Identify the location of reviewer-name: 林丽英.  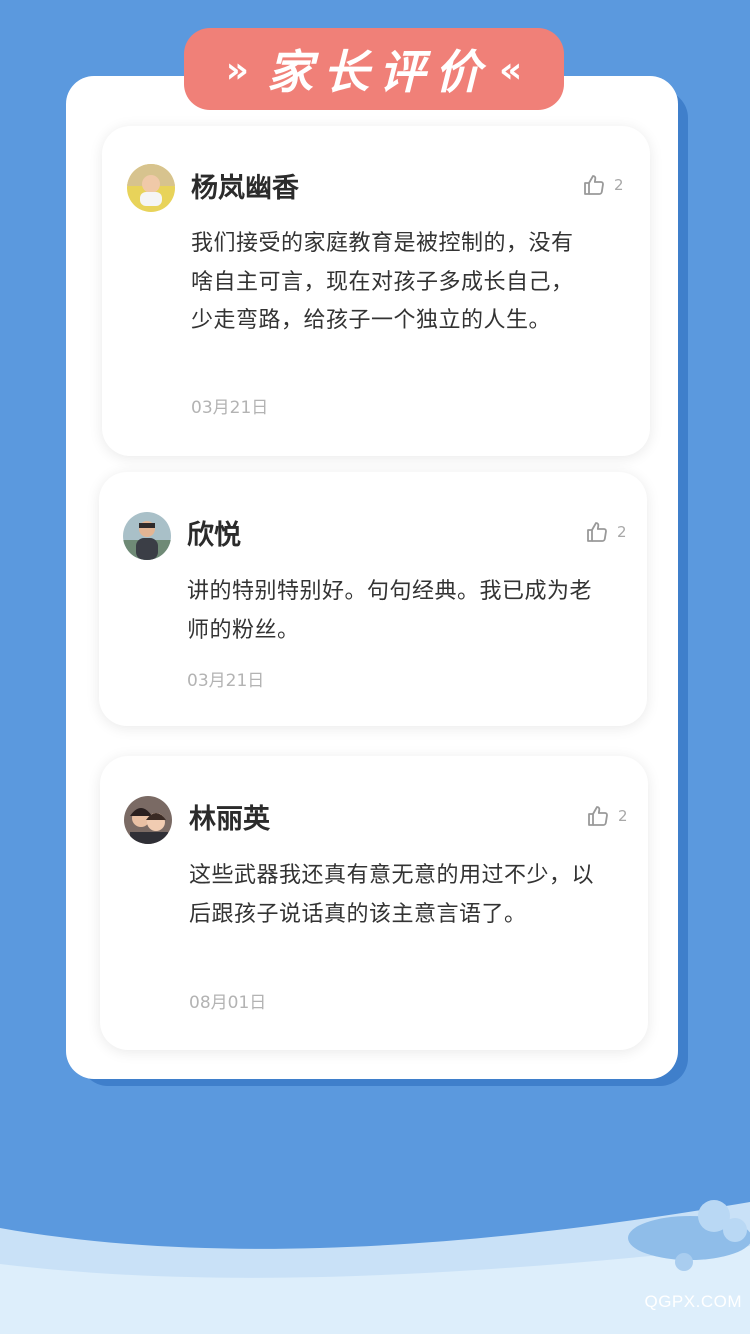
(229, 819).